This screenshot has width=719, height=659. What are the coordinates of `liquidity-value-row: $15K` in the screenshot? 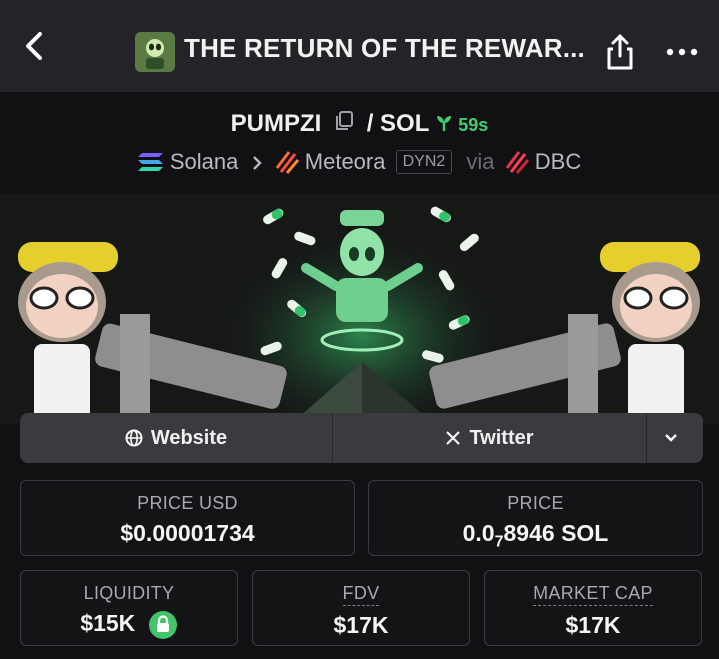 It's located at (129, 625).